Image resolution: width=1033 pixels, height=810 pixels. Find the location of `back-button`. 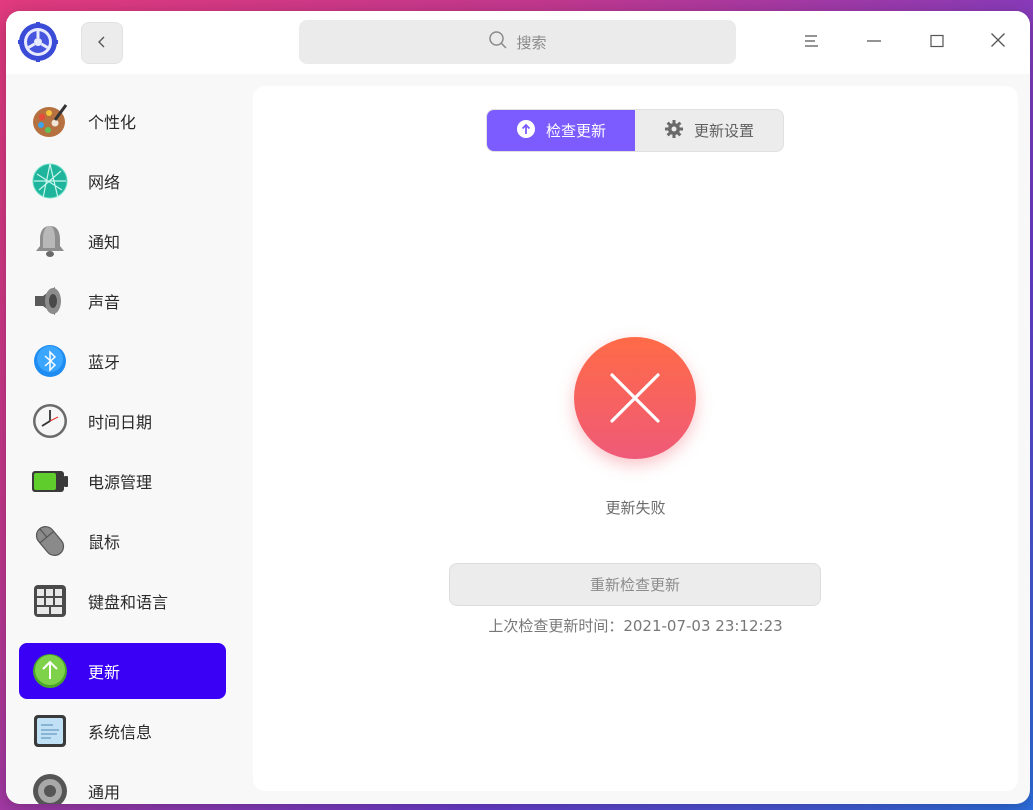

back-button is located at coordinates (102, 43).